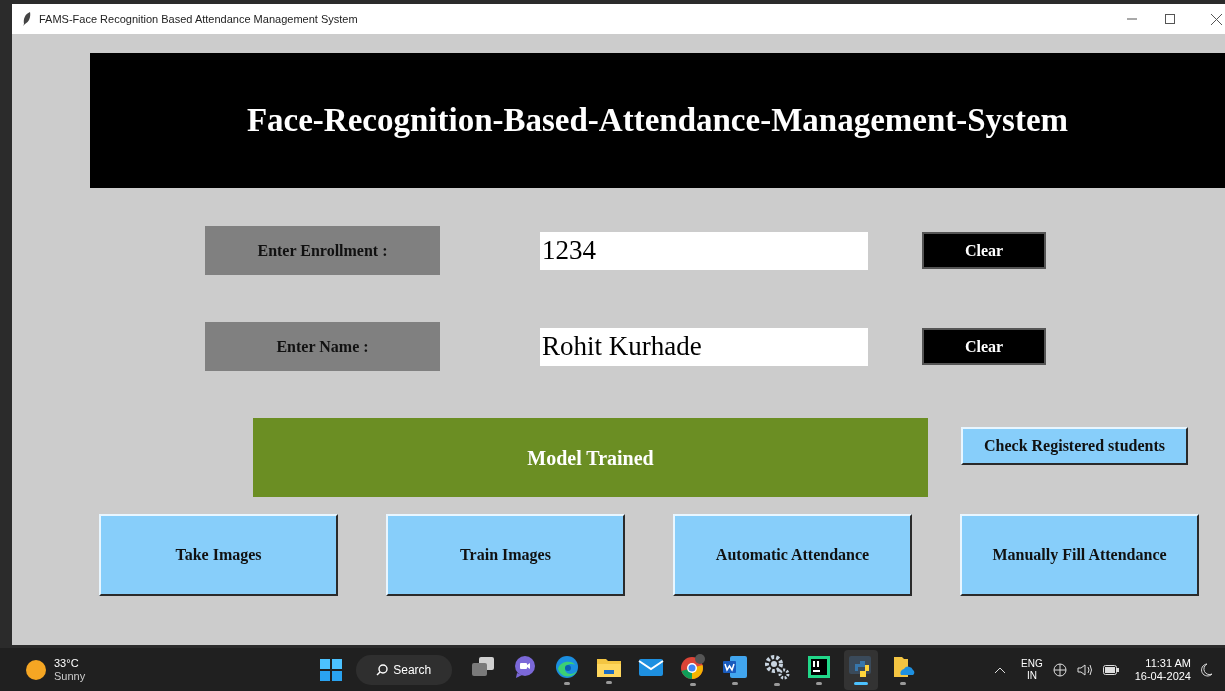  Describe the element at coordinates (1079, 555) in the screenshot. I see `action-button: Manually Fill Attendance` at that location.